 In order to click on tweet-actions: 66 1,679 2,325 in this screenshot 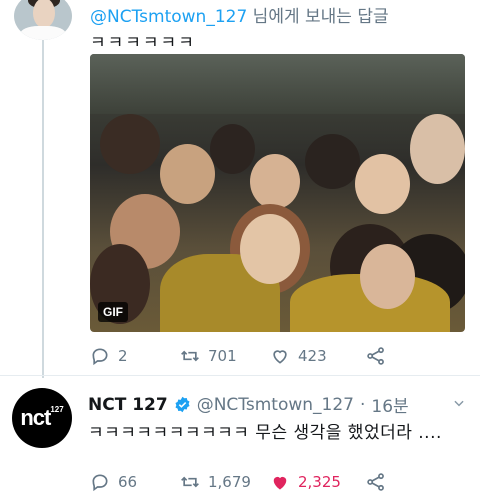, I will do `click(255, 482)`.